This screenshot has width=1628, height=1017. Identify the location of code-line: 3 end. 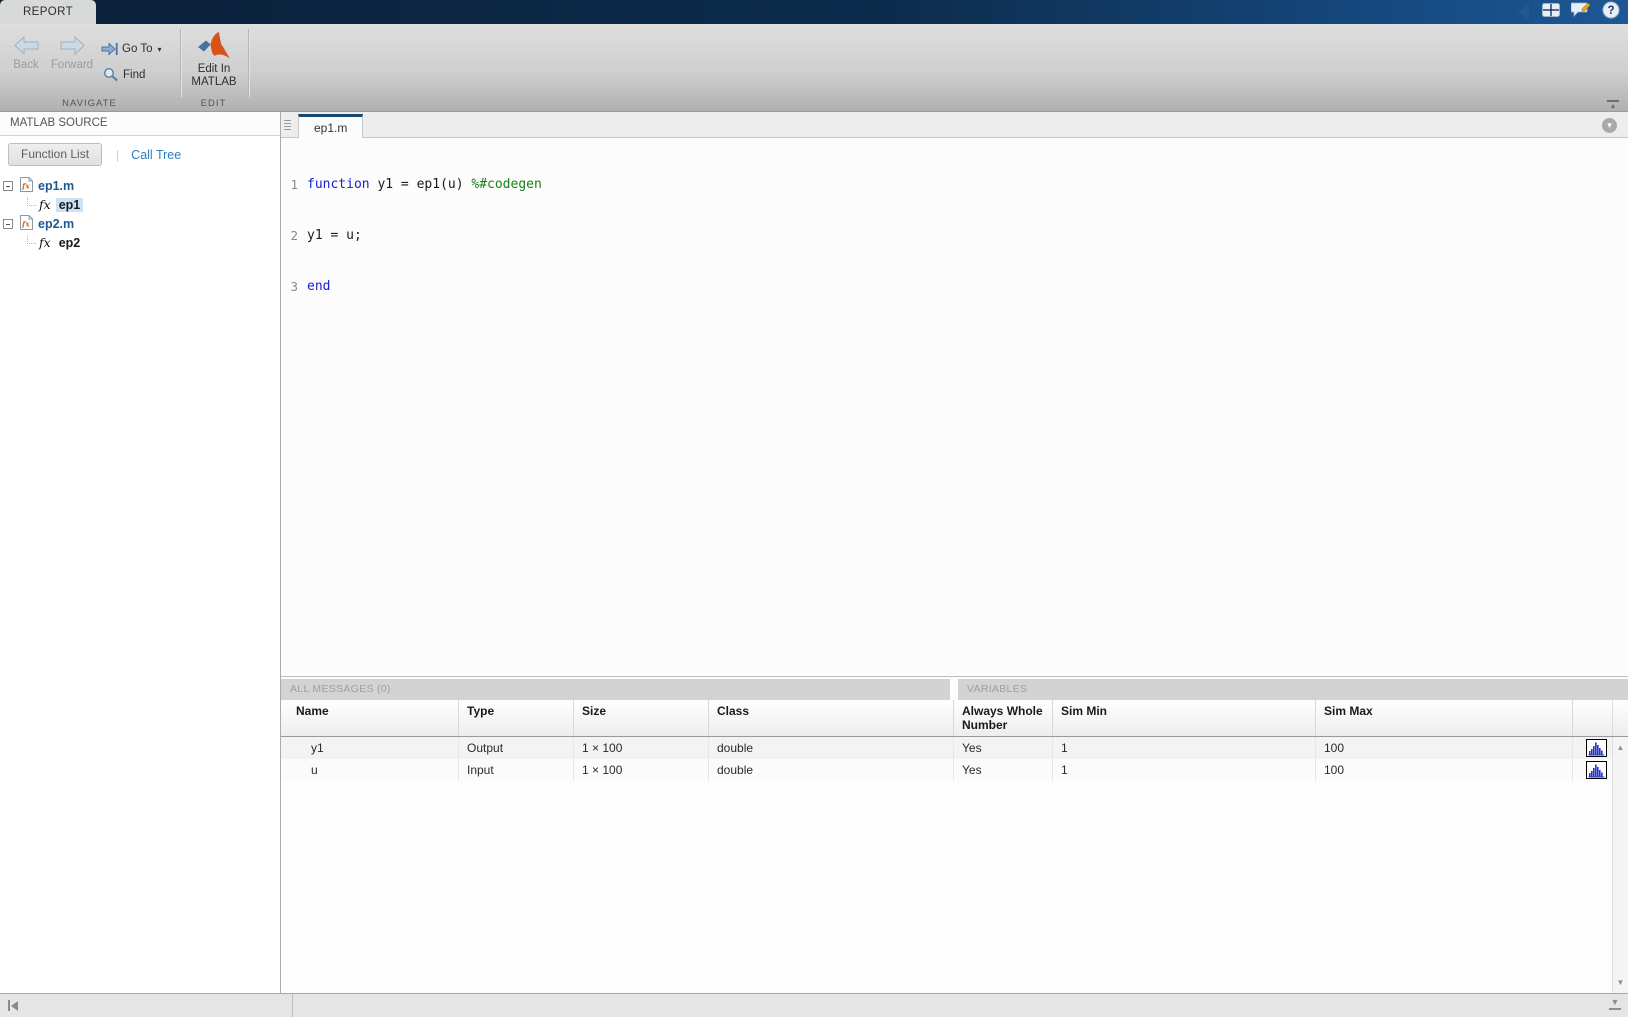
(954, 286).